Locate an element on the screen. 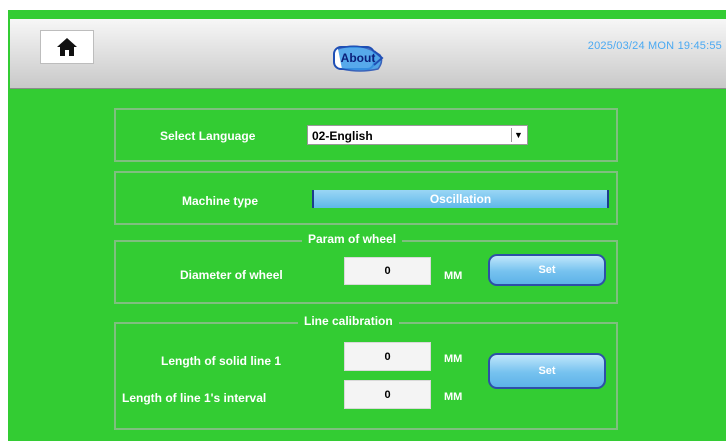 This screenshot has height=441, width=726. about-label: About is located at coordinates (358, 58).